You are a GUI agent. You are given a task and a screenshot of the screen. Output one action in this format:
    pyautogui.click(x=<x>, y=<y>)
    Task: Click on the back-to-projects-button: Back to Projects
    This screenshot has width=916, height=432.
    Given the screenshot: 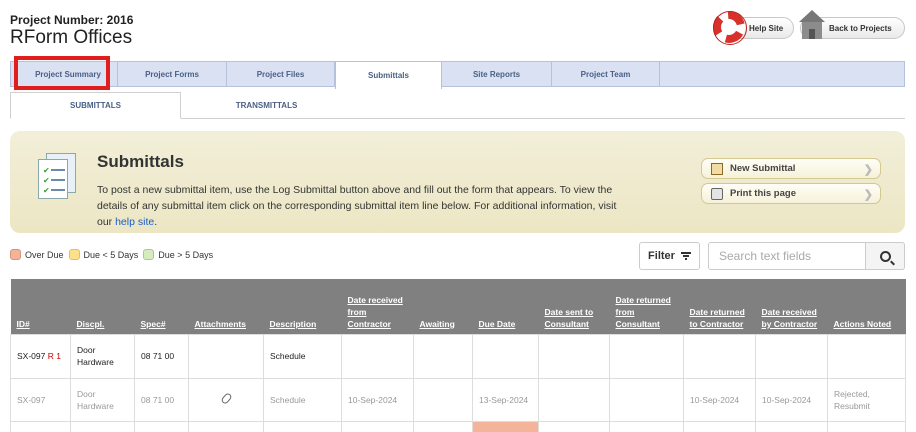 What is the action you would take?
    pyautogui.click(x=852, y=24)
    